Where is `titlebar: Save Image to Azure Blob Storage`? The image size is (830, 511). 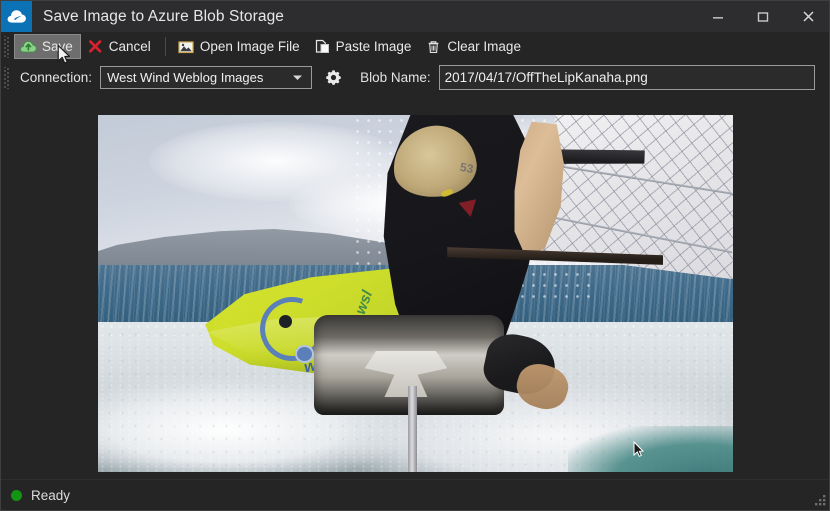 titlebar: Save Image to Azure Blob Storage is located at coordinates (415, 16).